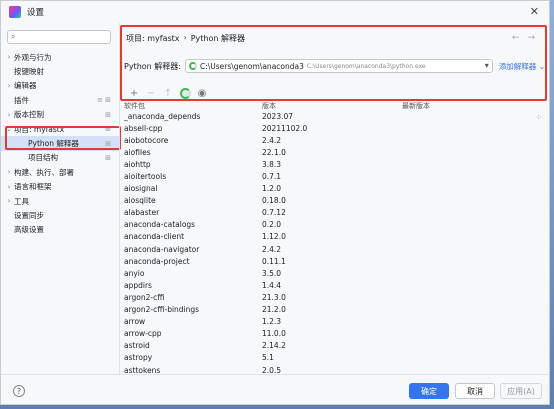  I want to click on eye-icon: ◉, so click(202, 93).